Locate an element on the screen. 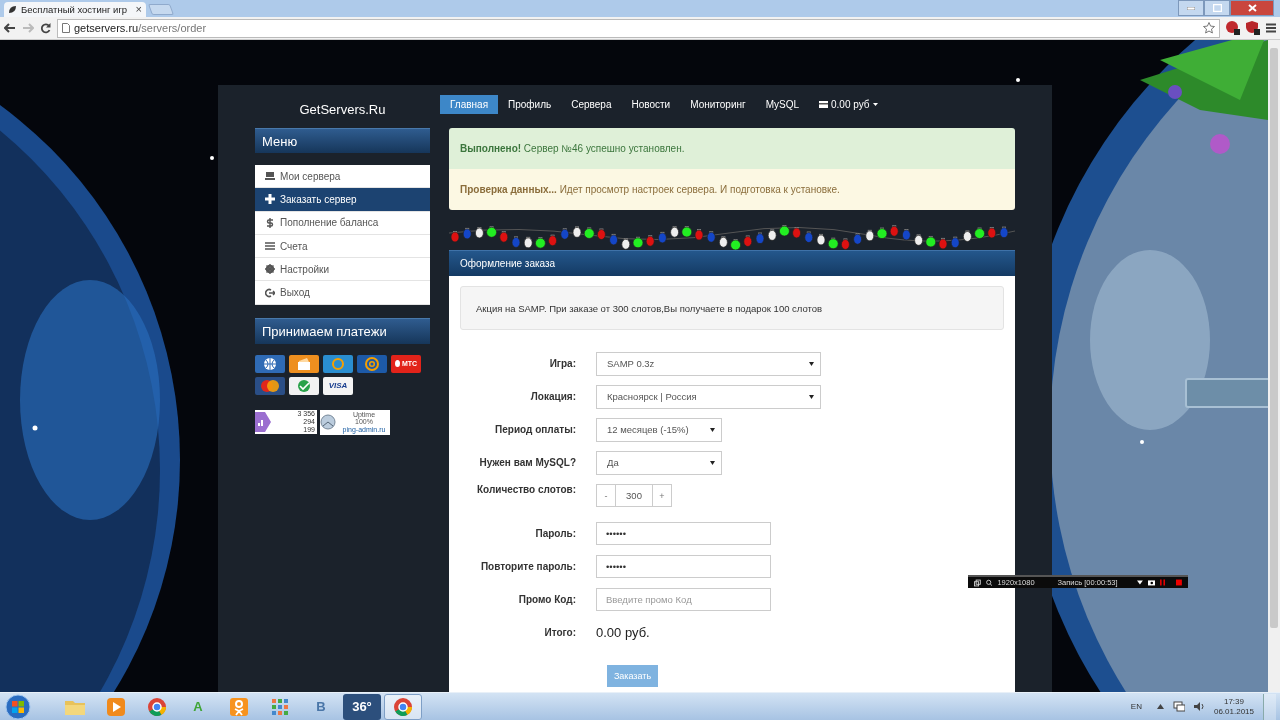  nav-tab: Главная is located at coordinates (469, 104).